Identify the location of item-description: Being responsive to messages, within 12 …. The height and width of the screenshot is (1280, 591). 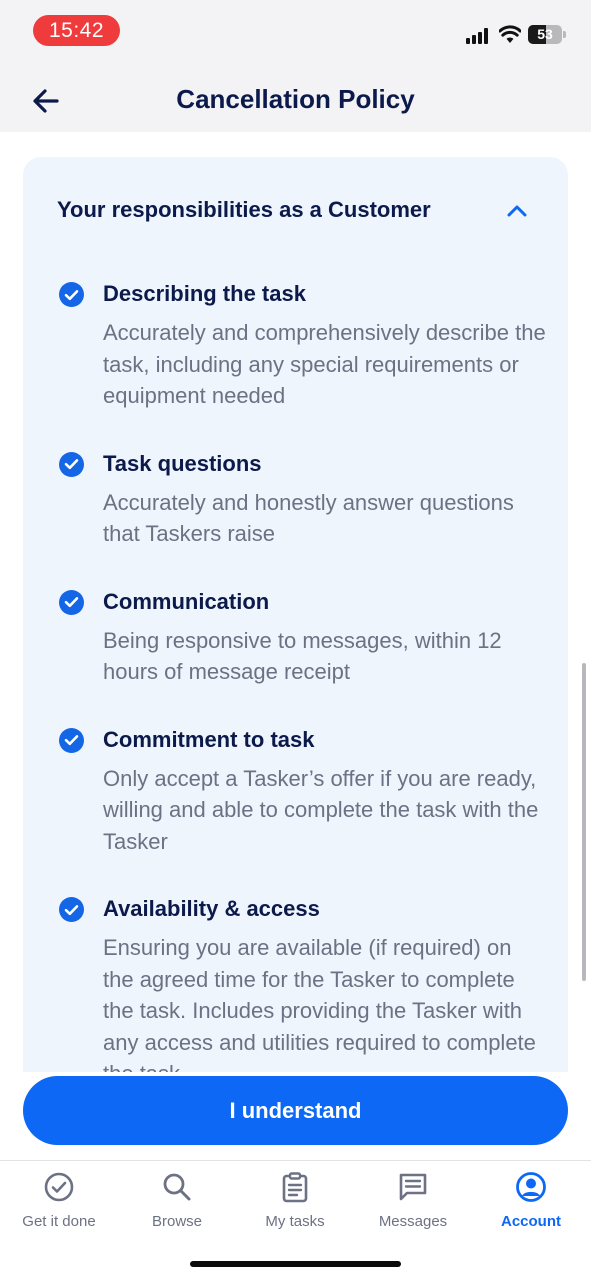
(302, 656).